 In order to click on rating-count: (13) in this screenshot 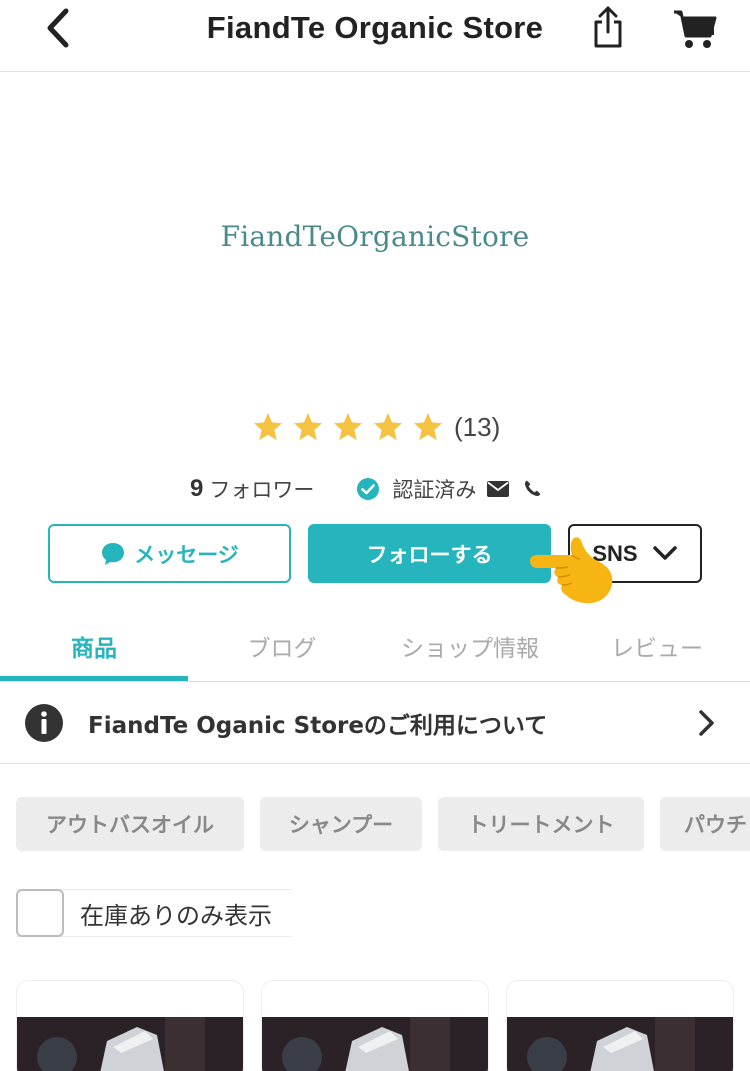, I will do `click(477, 426)`.